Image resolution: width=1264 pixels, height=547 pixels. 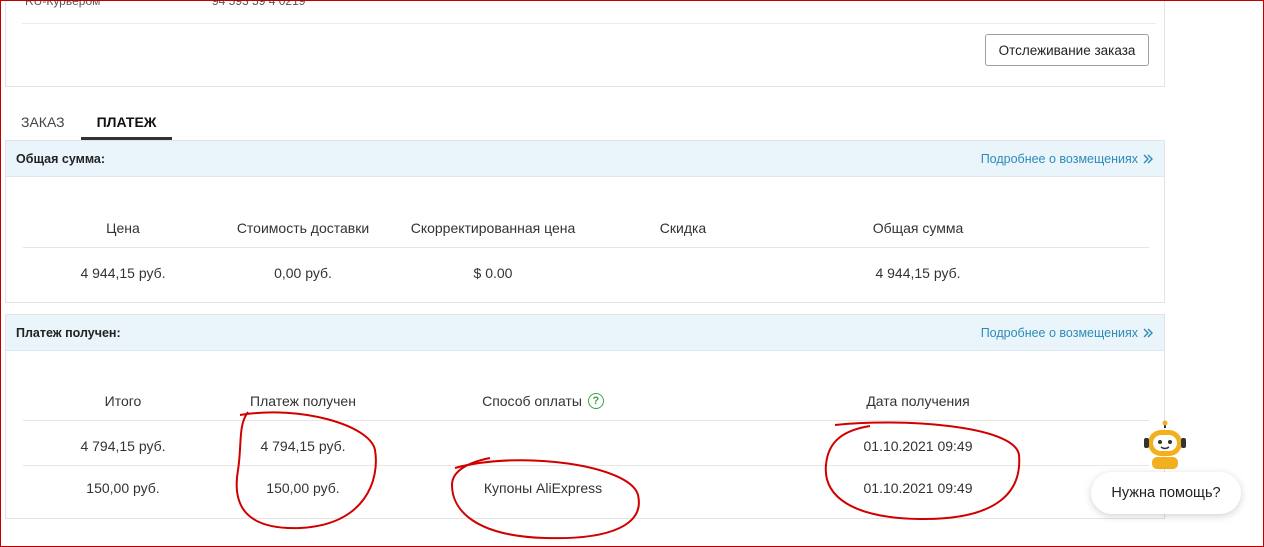 I want to click on row1-payment-method, so click(x=543, y=446).